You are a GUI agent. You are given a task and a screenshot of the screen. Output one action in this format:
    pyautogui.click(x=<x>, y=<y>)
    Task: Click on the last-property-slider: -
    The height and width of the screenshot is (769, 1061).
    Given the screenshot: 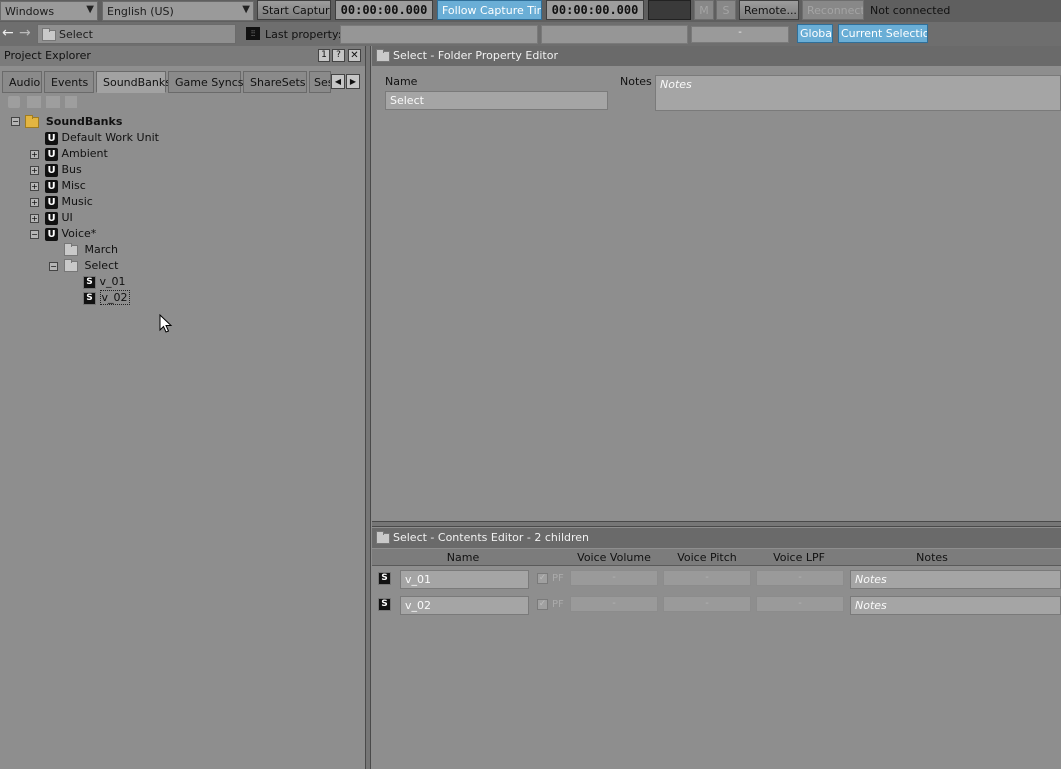 What is the action you would take?
    pyautogui.click(x=740, y=34)
    